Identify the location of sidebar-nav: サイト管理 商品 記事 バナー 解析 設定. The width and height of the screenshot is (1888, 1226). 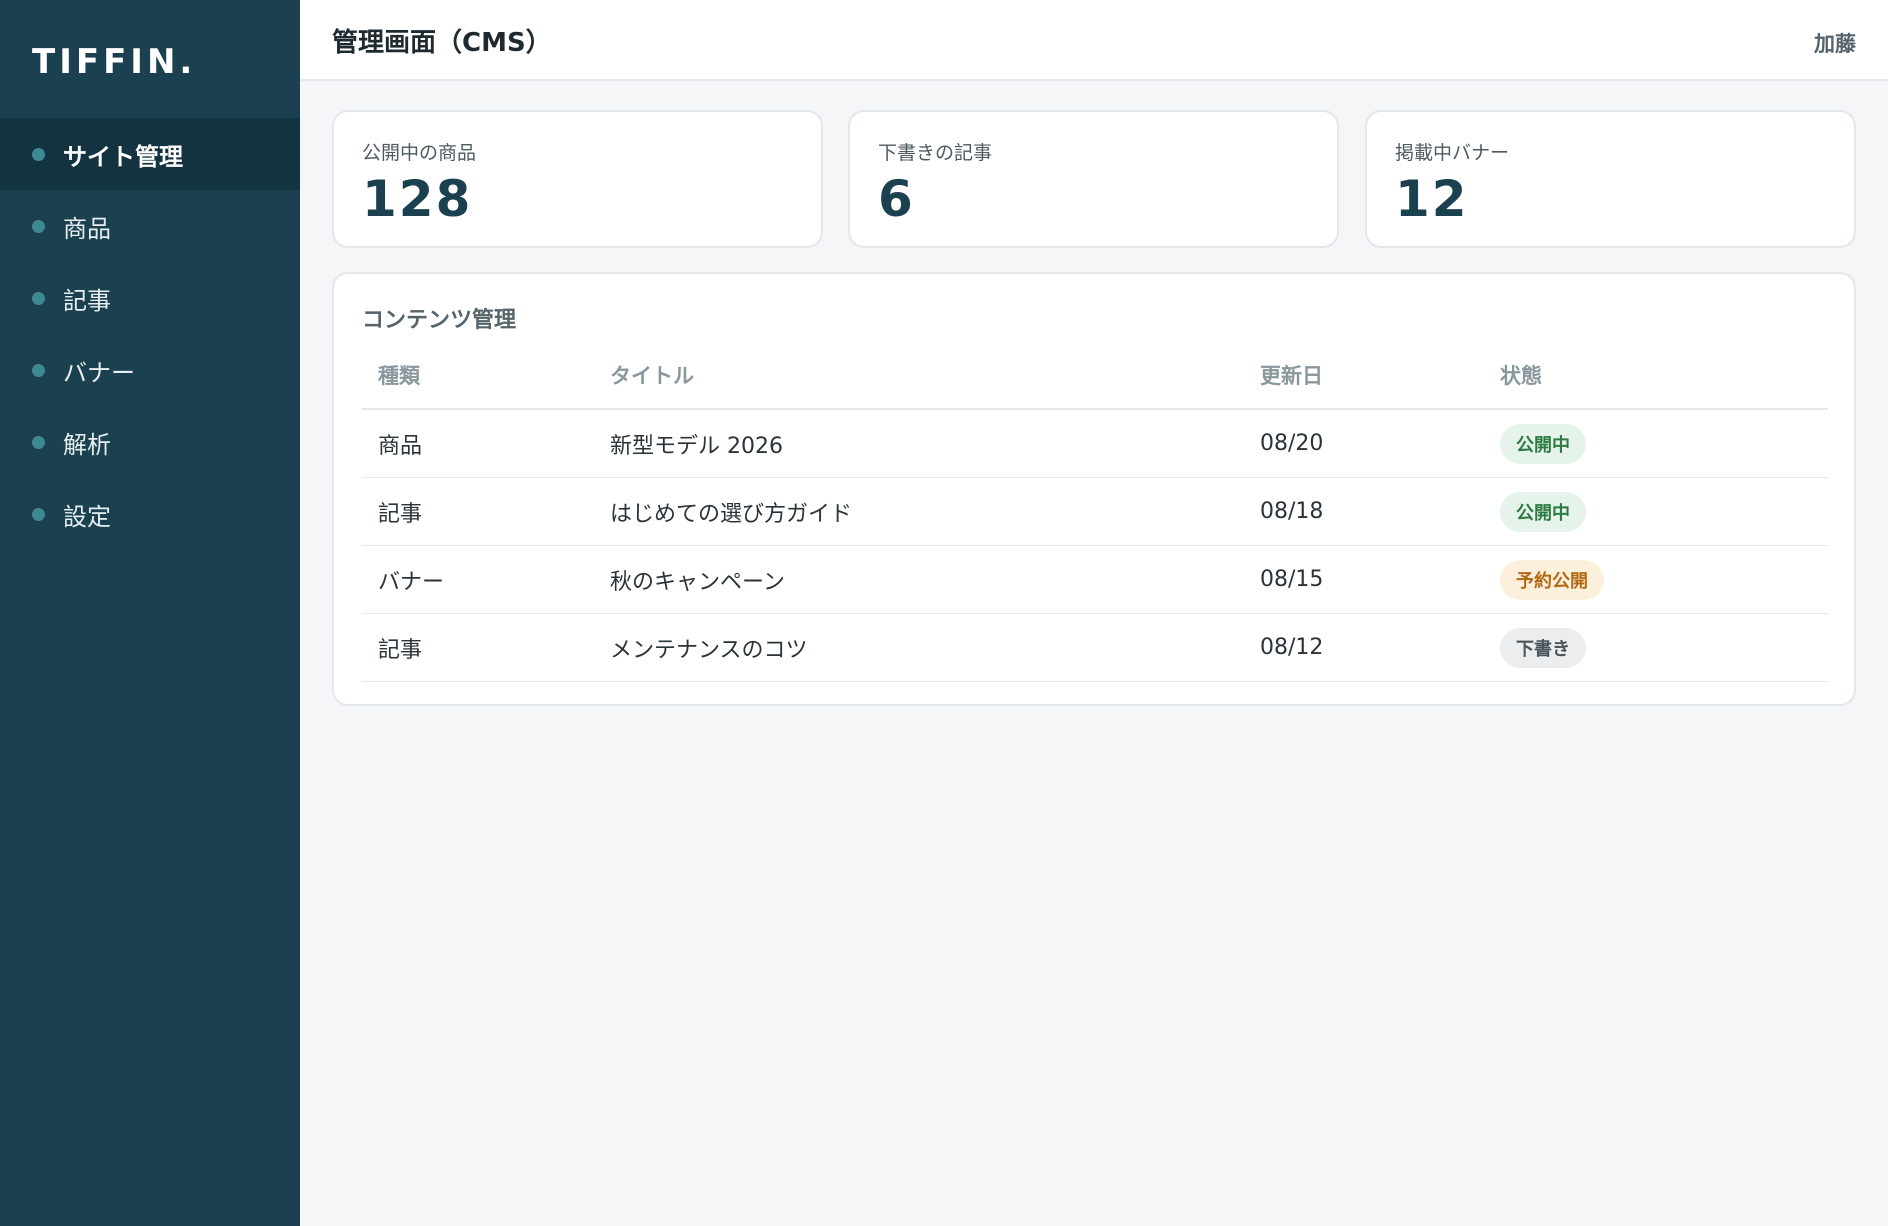
(150, 334).